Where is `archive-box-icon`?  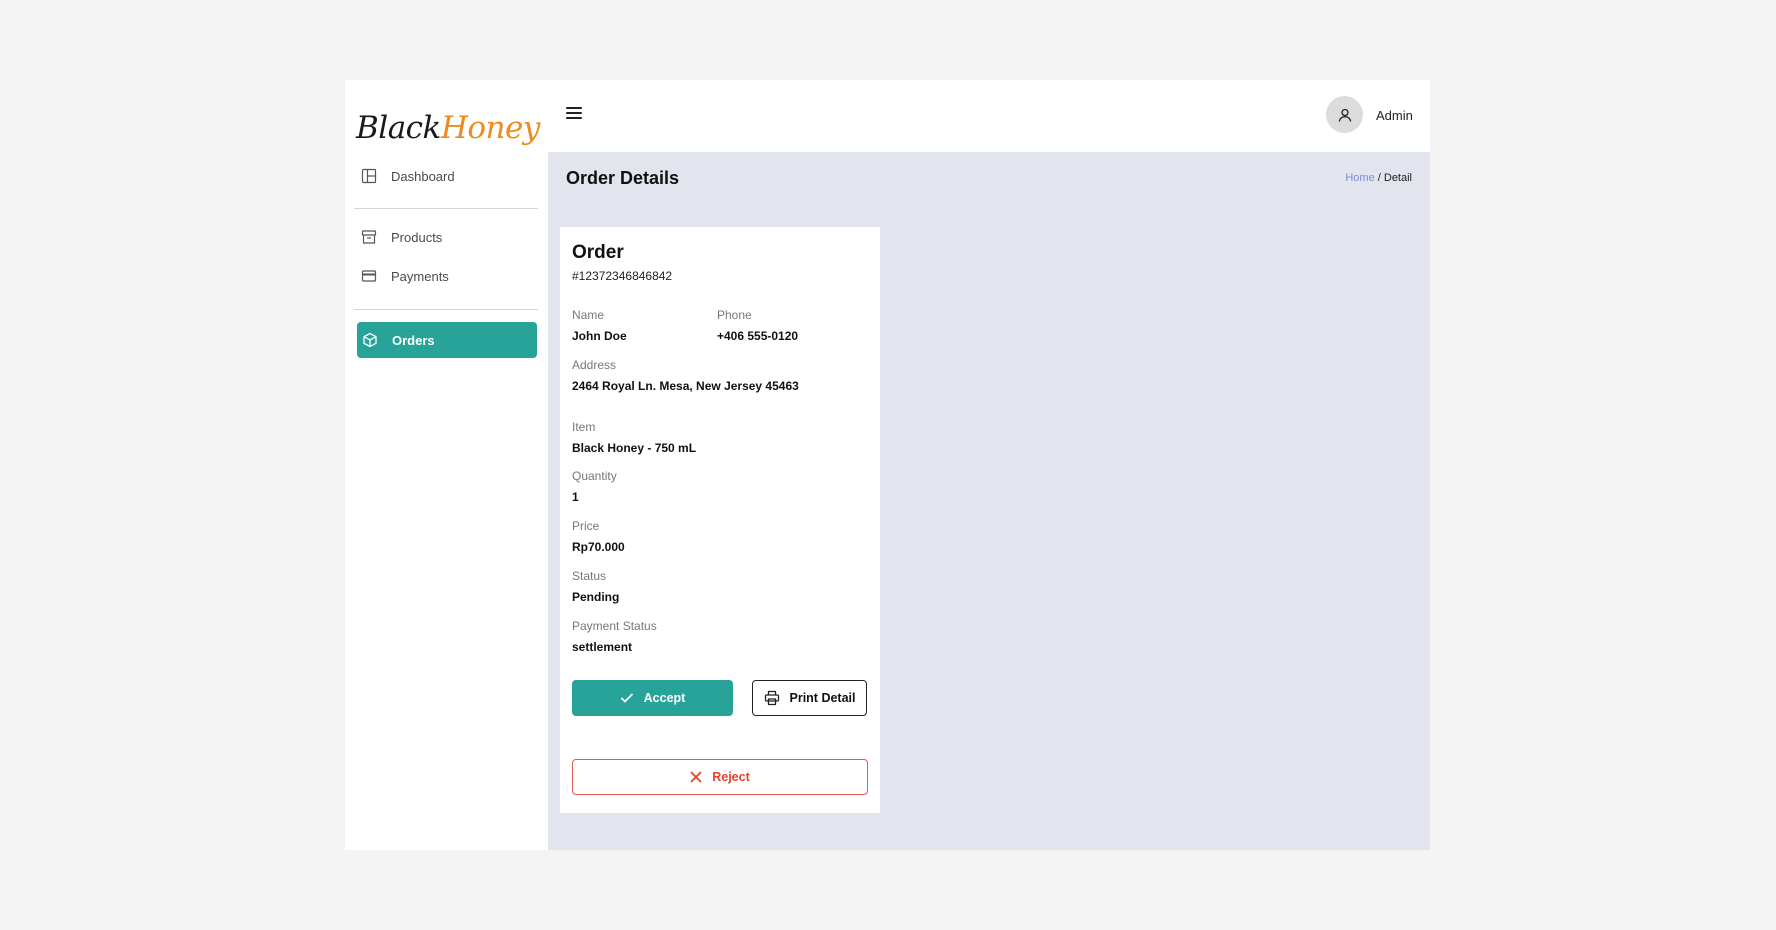 archive-box-icon is located at coordinates (369, 237).